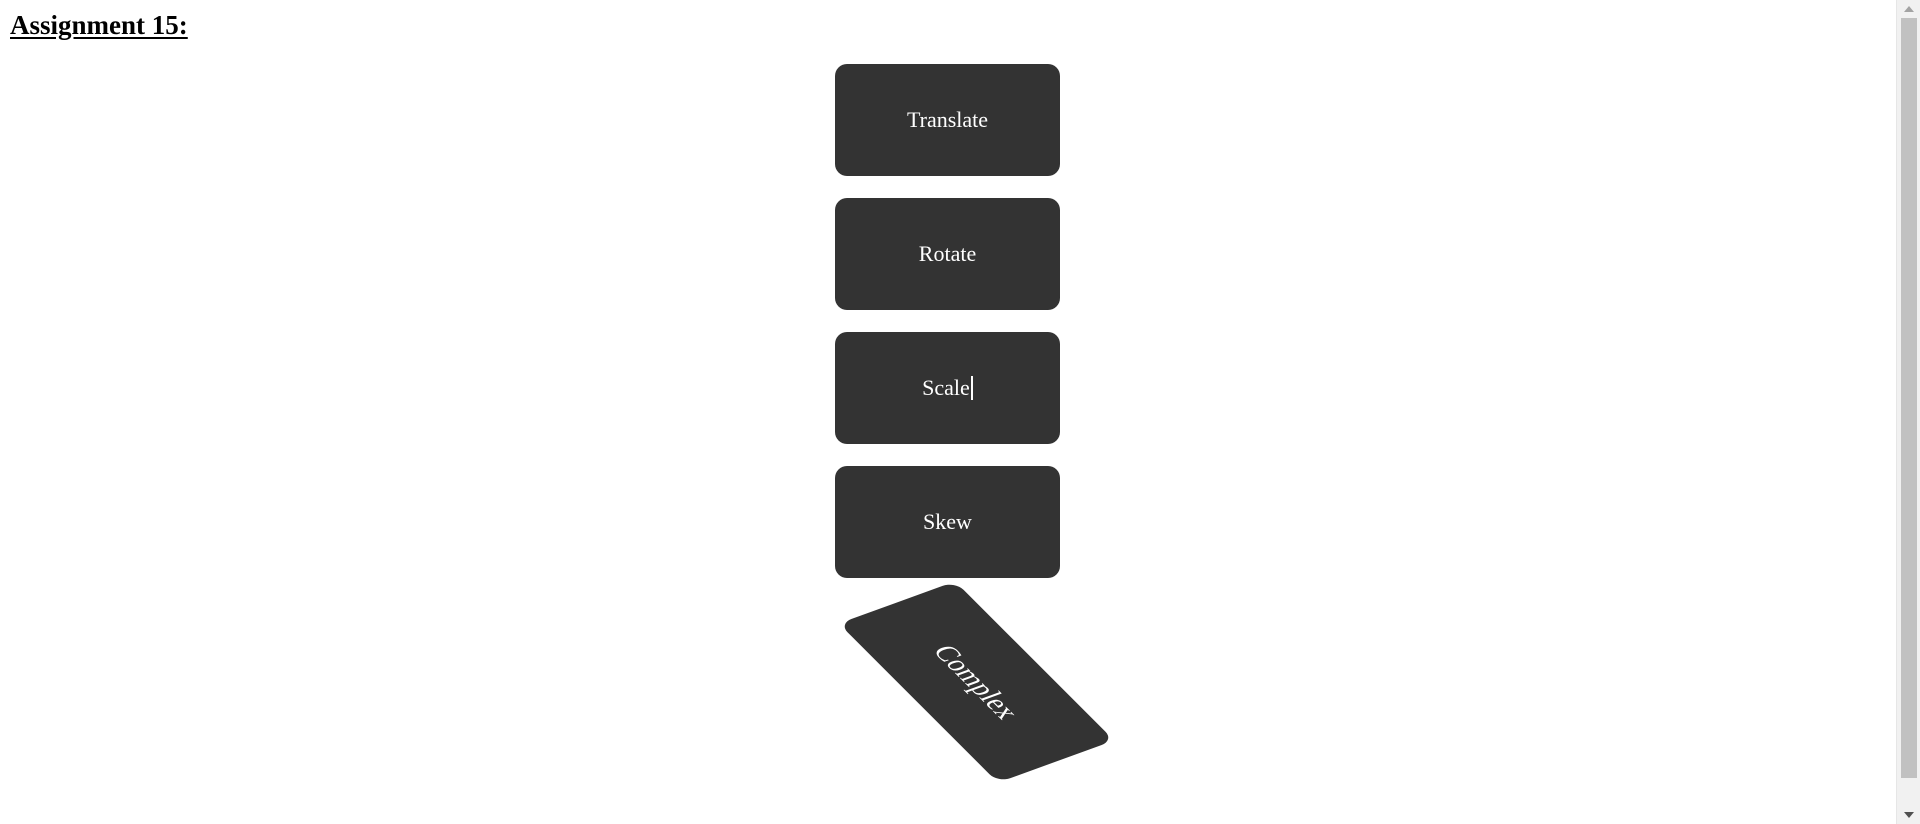 Image resolution: width=1920 pixels, height=824 pixels. What do you see at coordinates (99, 25) in the screenshot?
I see `page-heading: Assignment 15:` at bounding box center [99, 25].